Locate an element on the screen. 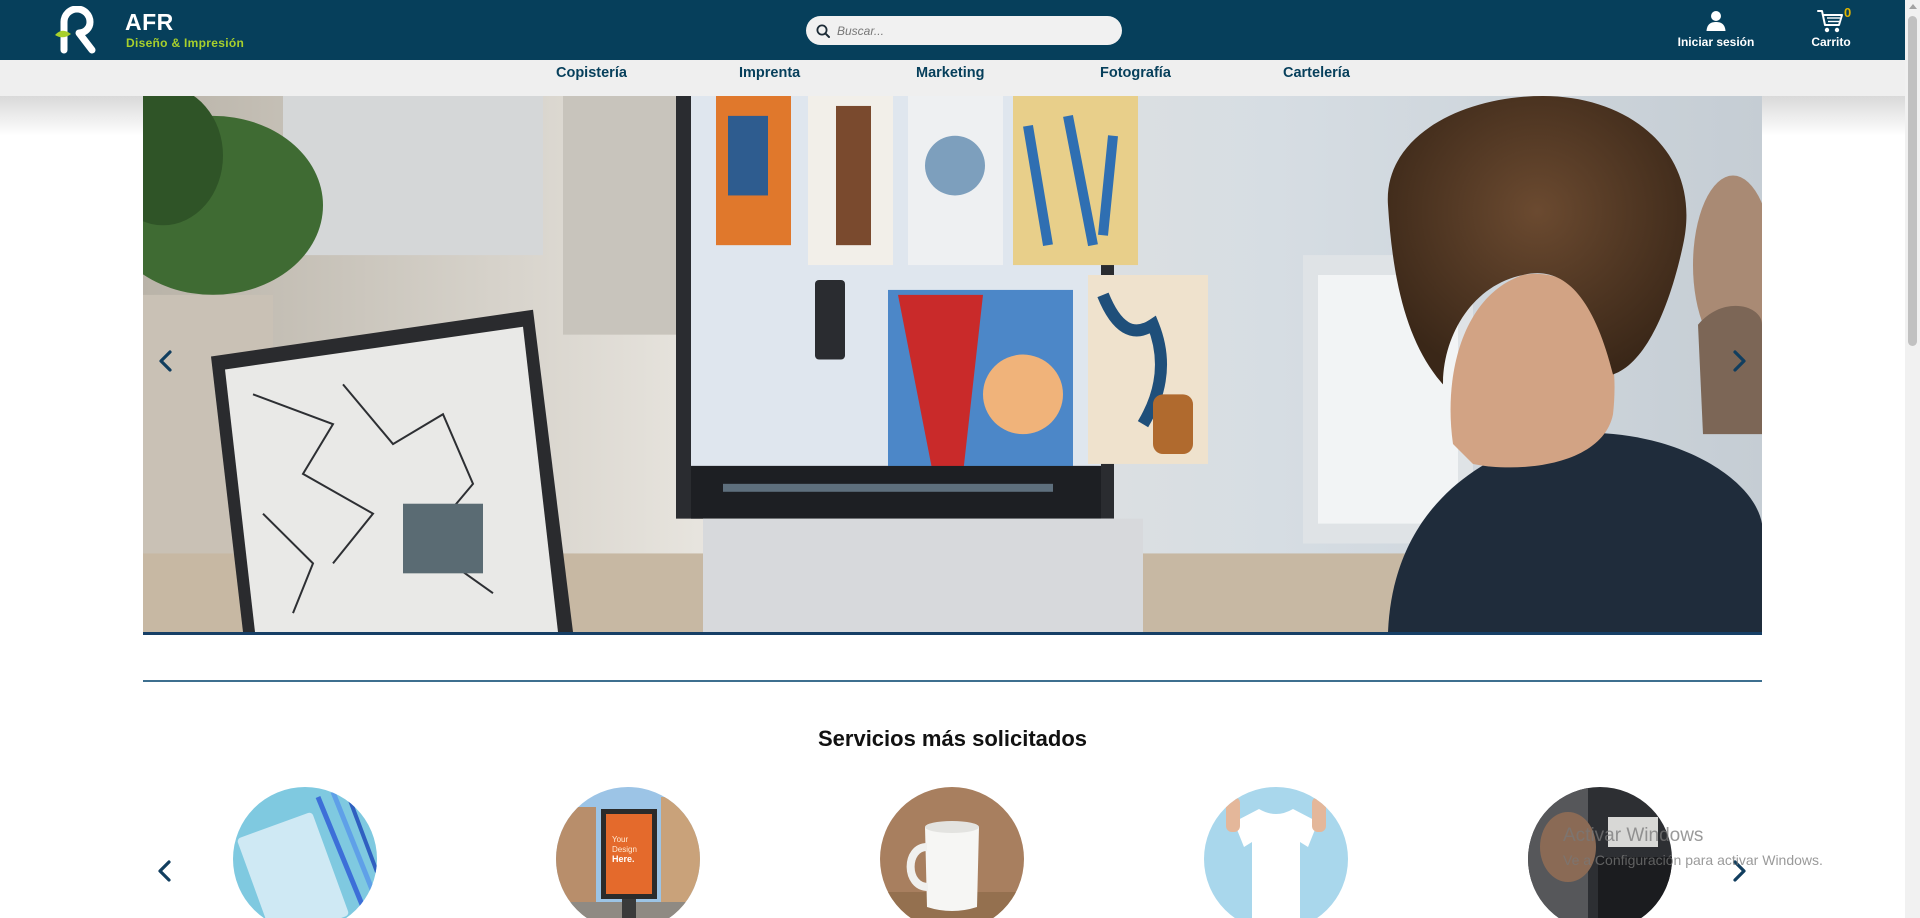 Image resolution: width=1920 pixels, height=918 pixels. afr-logo-icon is located at coordinates (77, 30).